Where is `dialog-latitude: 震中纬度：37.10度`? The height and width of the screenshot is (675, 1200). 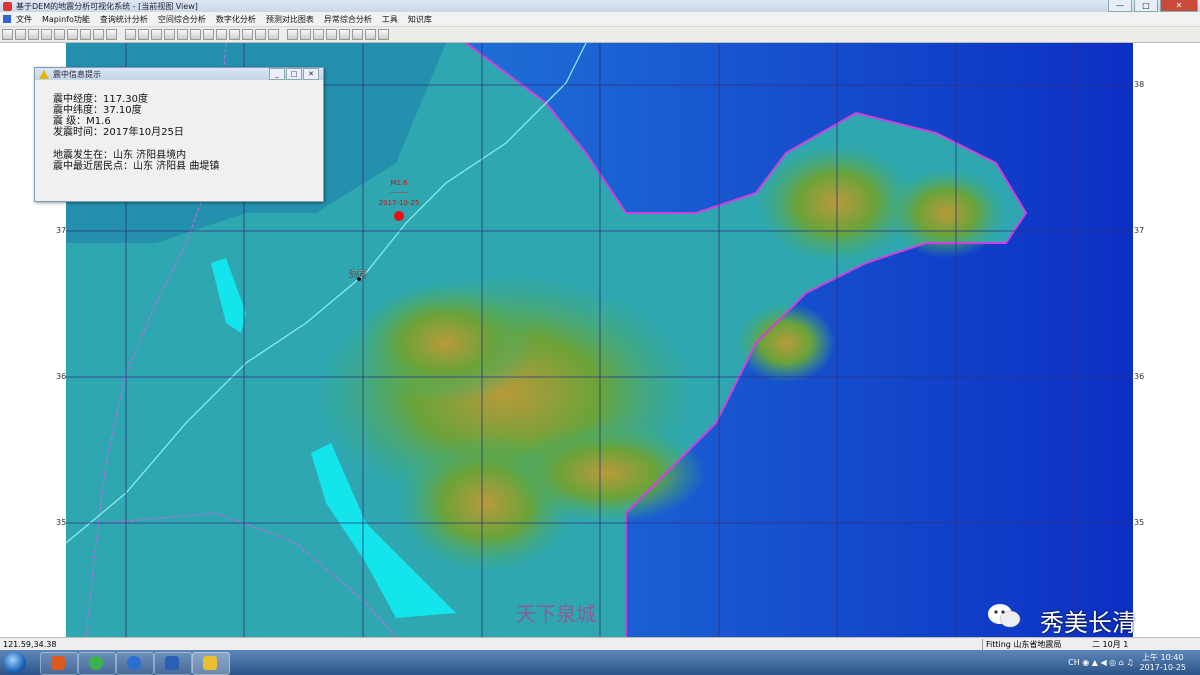
dialog-latitude: 震中纬度：37.10度 is located at coordinates (97, 110).